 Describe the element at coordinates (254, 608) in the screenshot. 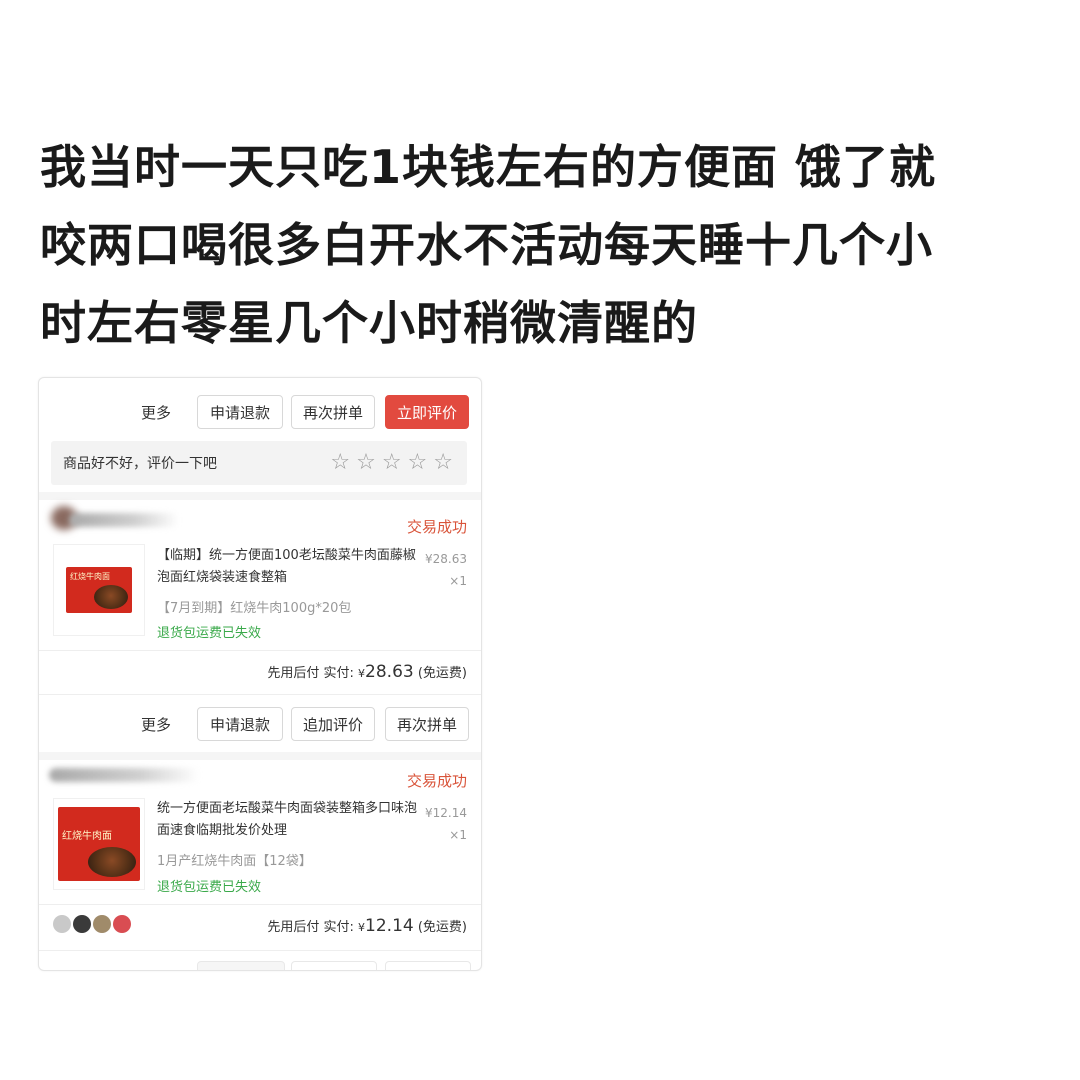

I see `product-spec: 【7月到期】红烧牛肉100g*20包` at that location.